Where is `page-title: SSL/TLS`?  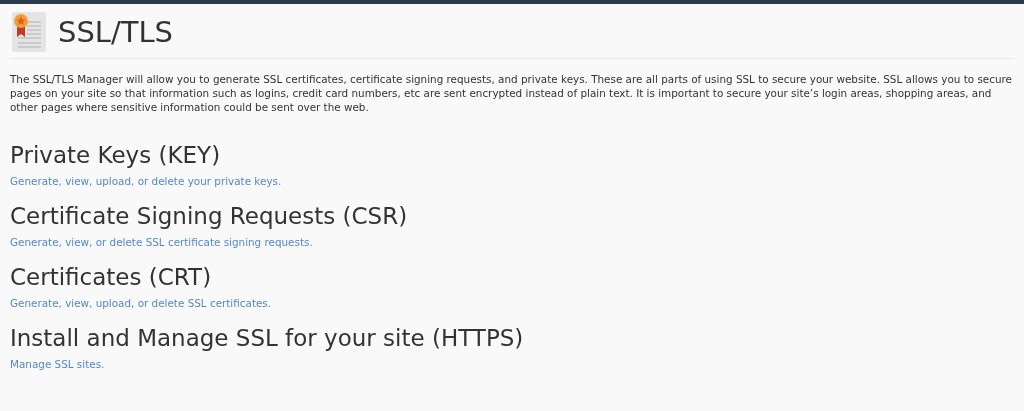 page-title: SSL/TLS is located at coordinates (116, 32).